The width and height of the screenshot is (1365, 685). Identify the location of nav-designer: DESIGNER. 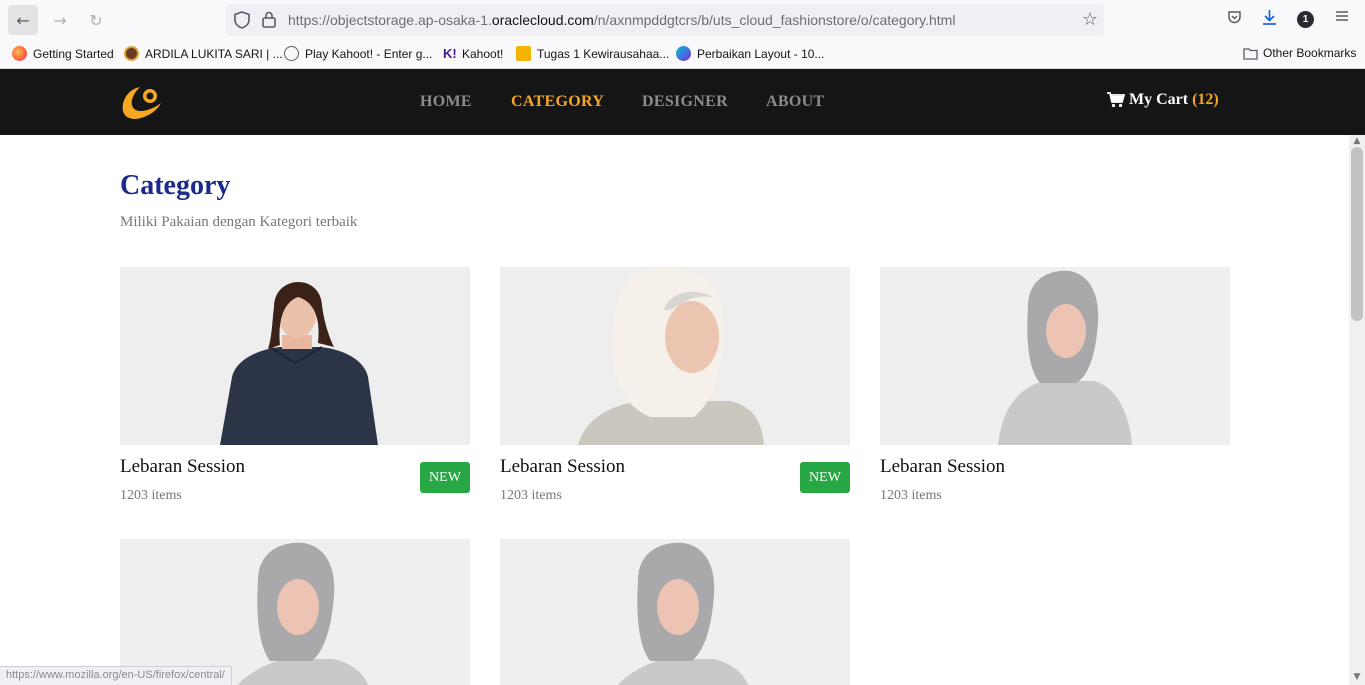
(685, 102).